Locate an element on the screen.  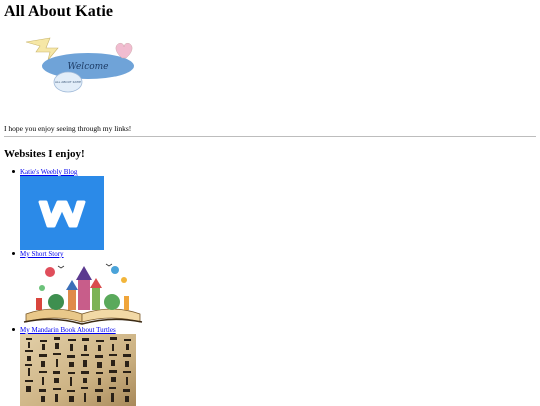
badge-text: ALL ABOUT KATIE is located at coordinates (68, 82).